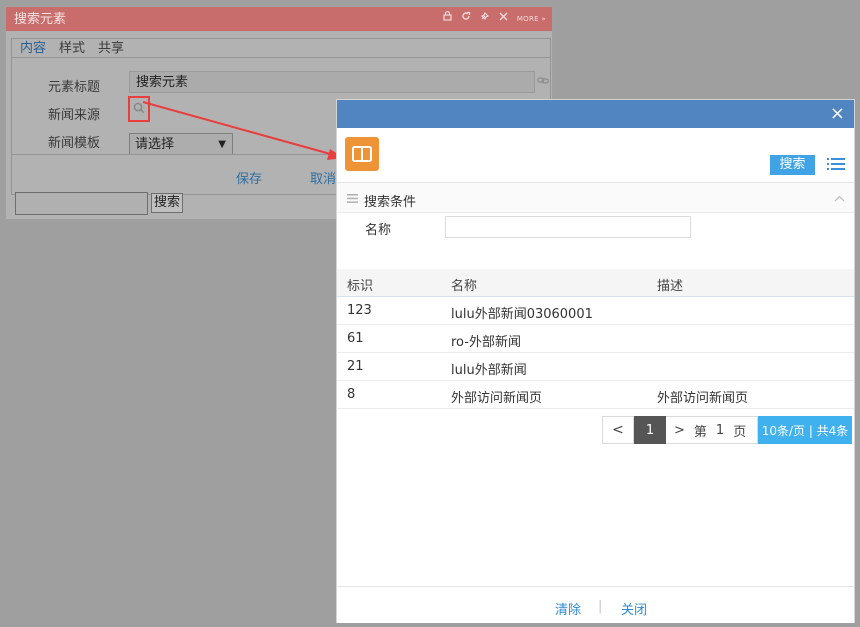 The width and height of the screenshot is (860, 627). What do you see at coordinates (351, 394) in the screenshot?
I see `cell-id: 8` at bounding box center [351, 394].